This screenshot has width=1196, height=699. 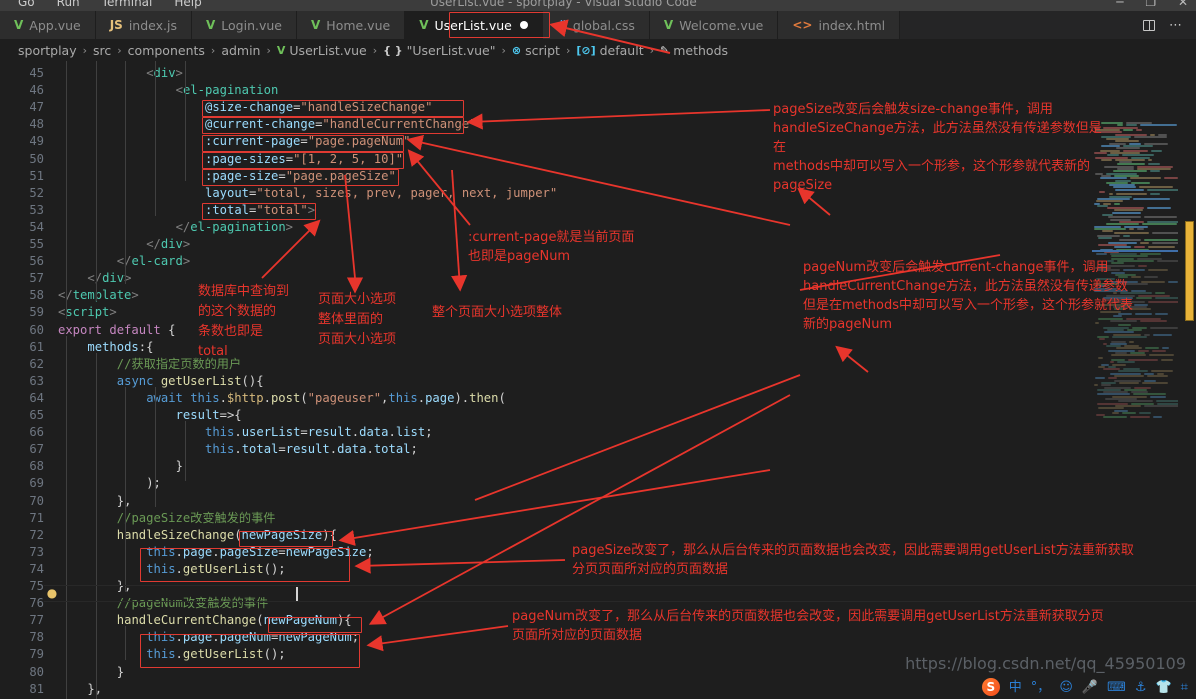 I want to click on ime-icon-5: ⚓, so click(x=1141, y=687).